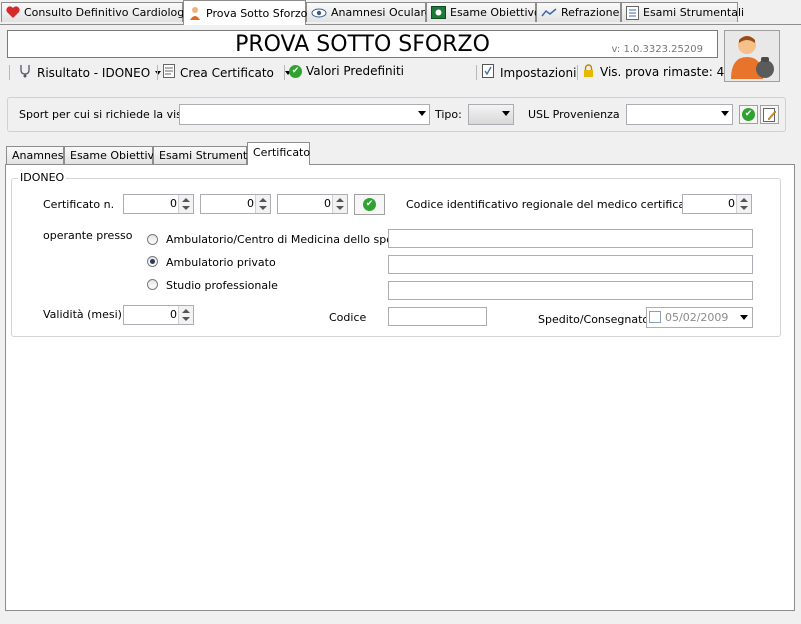 The width and height of the screenshot is (801, 624). What do you see at coordinates (529, 72) in the screenshot?
I see `settings-button: Impostazioni` at bounding box center [529, 72].